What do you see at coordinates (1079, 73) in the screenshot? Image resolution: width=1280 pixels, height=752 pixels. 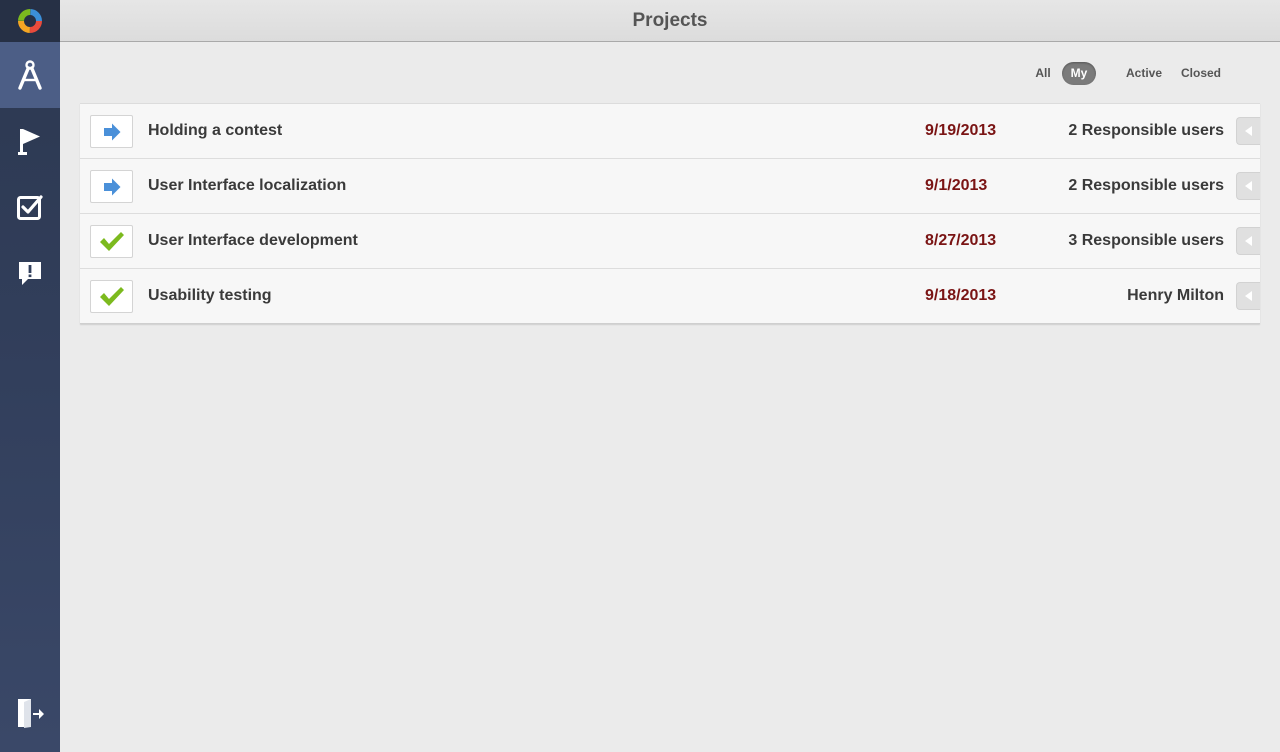 I see `filter-my: My` at bounding box center [1079, 73].